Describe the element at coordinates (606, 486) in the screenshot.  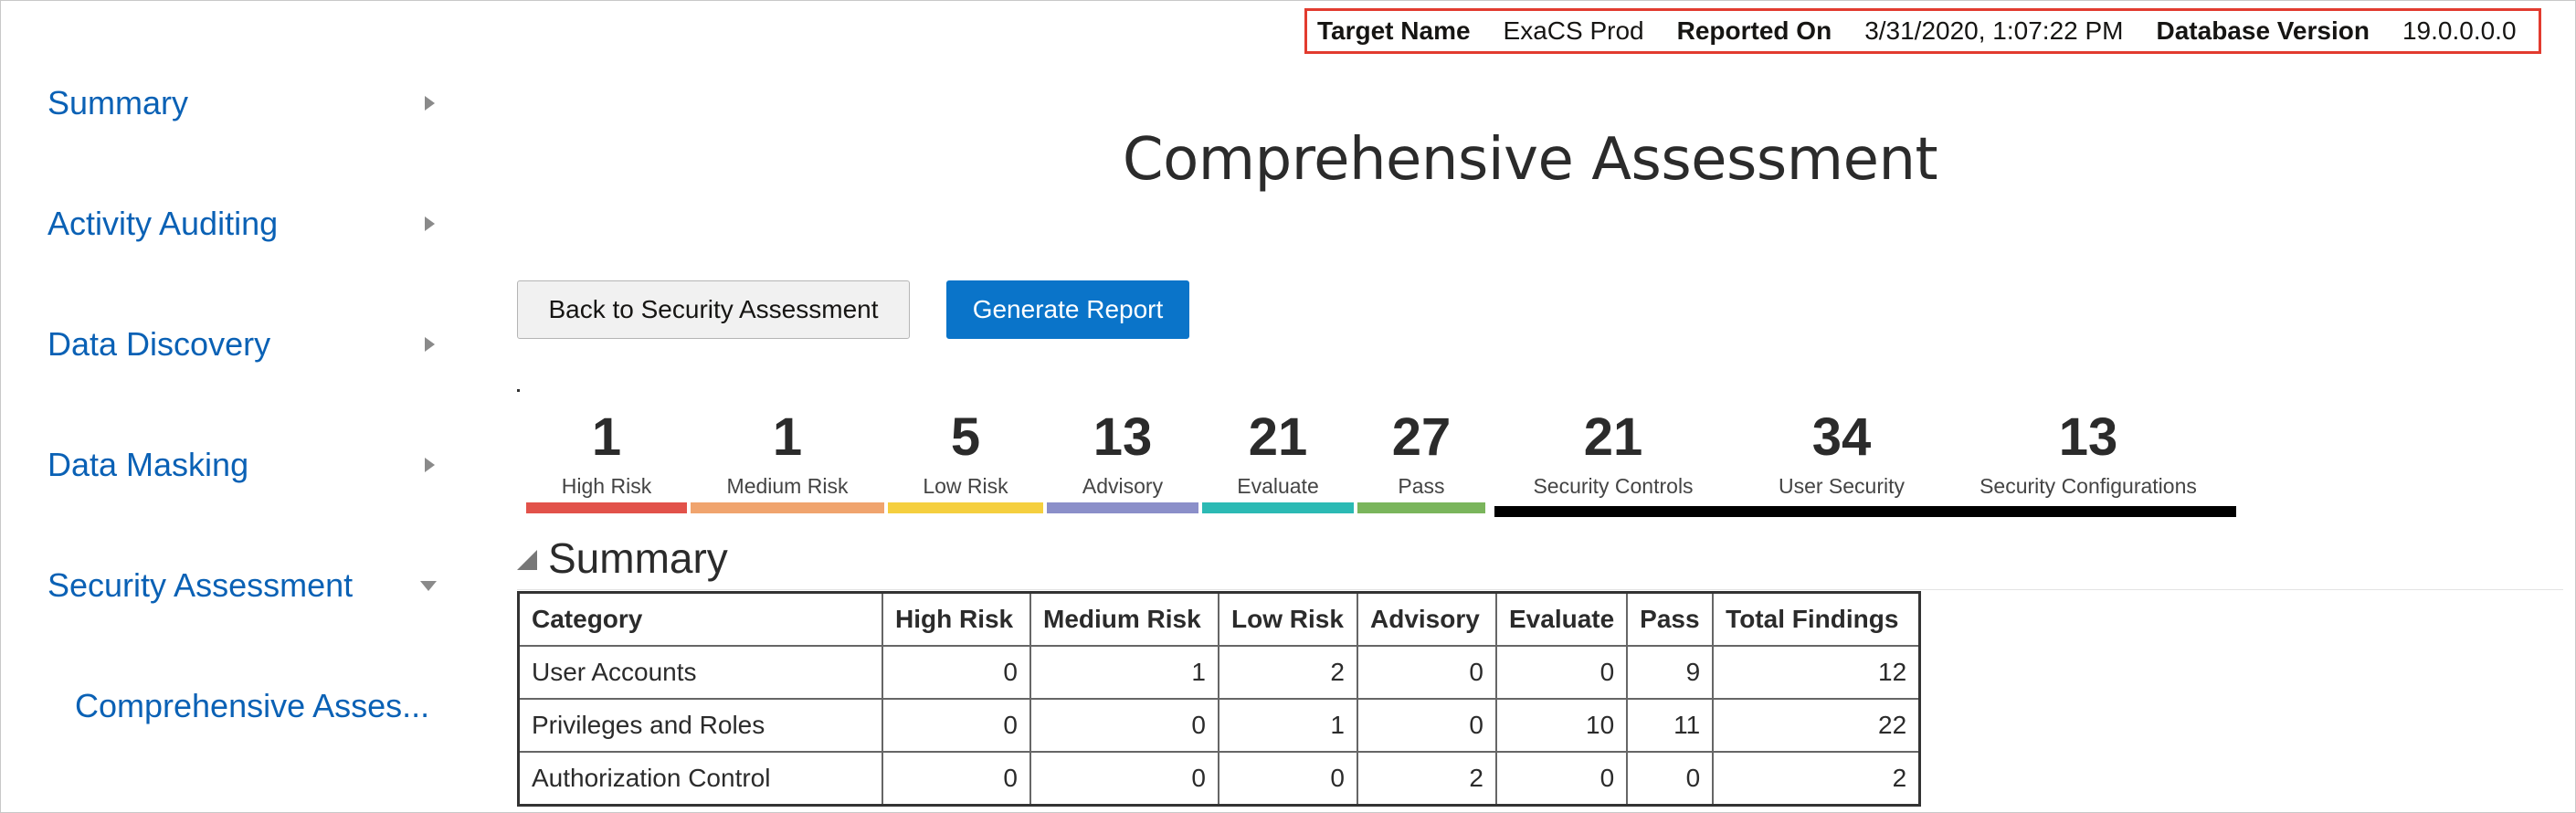
I see `stat-label: High Risk` at that location.